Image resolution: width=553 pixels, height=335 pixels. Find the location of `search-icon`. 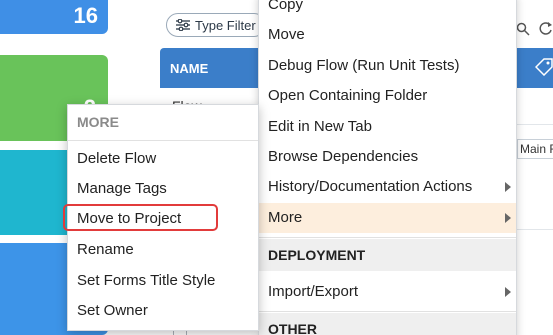

search-icon is located at coordinates (523, 29).